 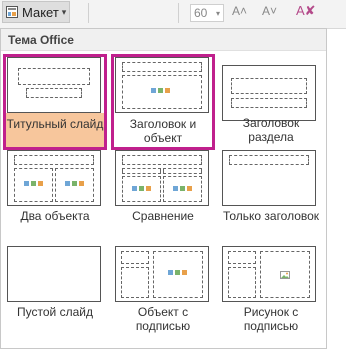 I want to click on gallery-header: Тема Office, so click(x=163, y=40).